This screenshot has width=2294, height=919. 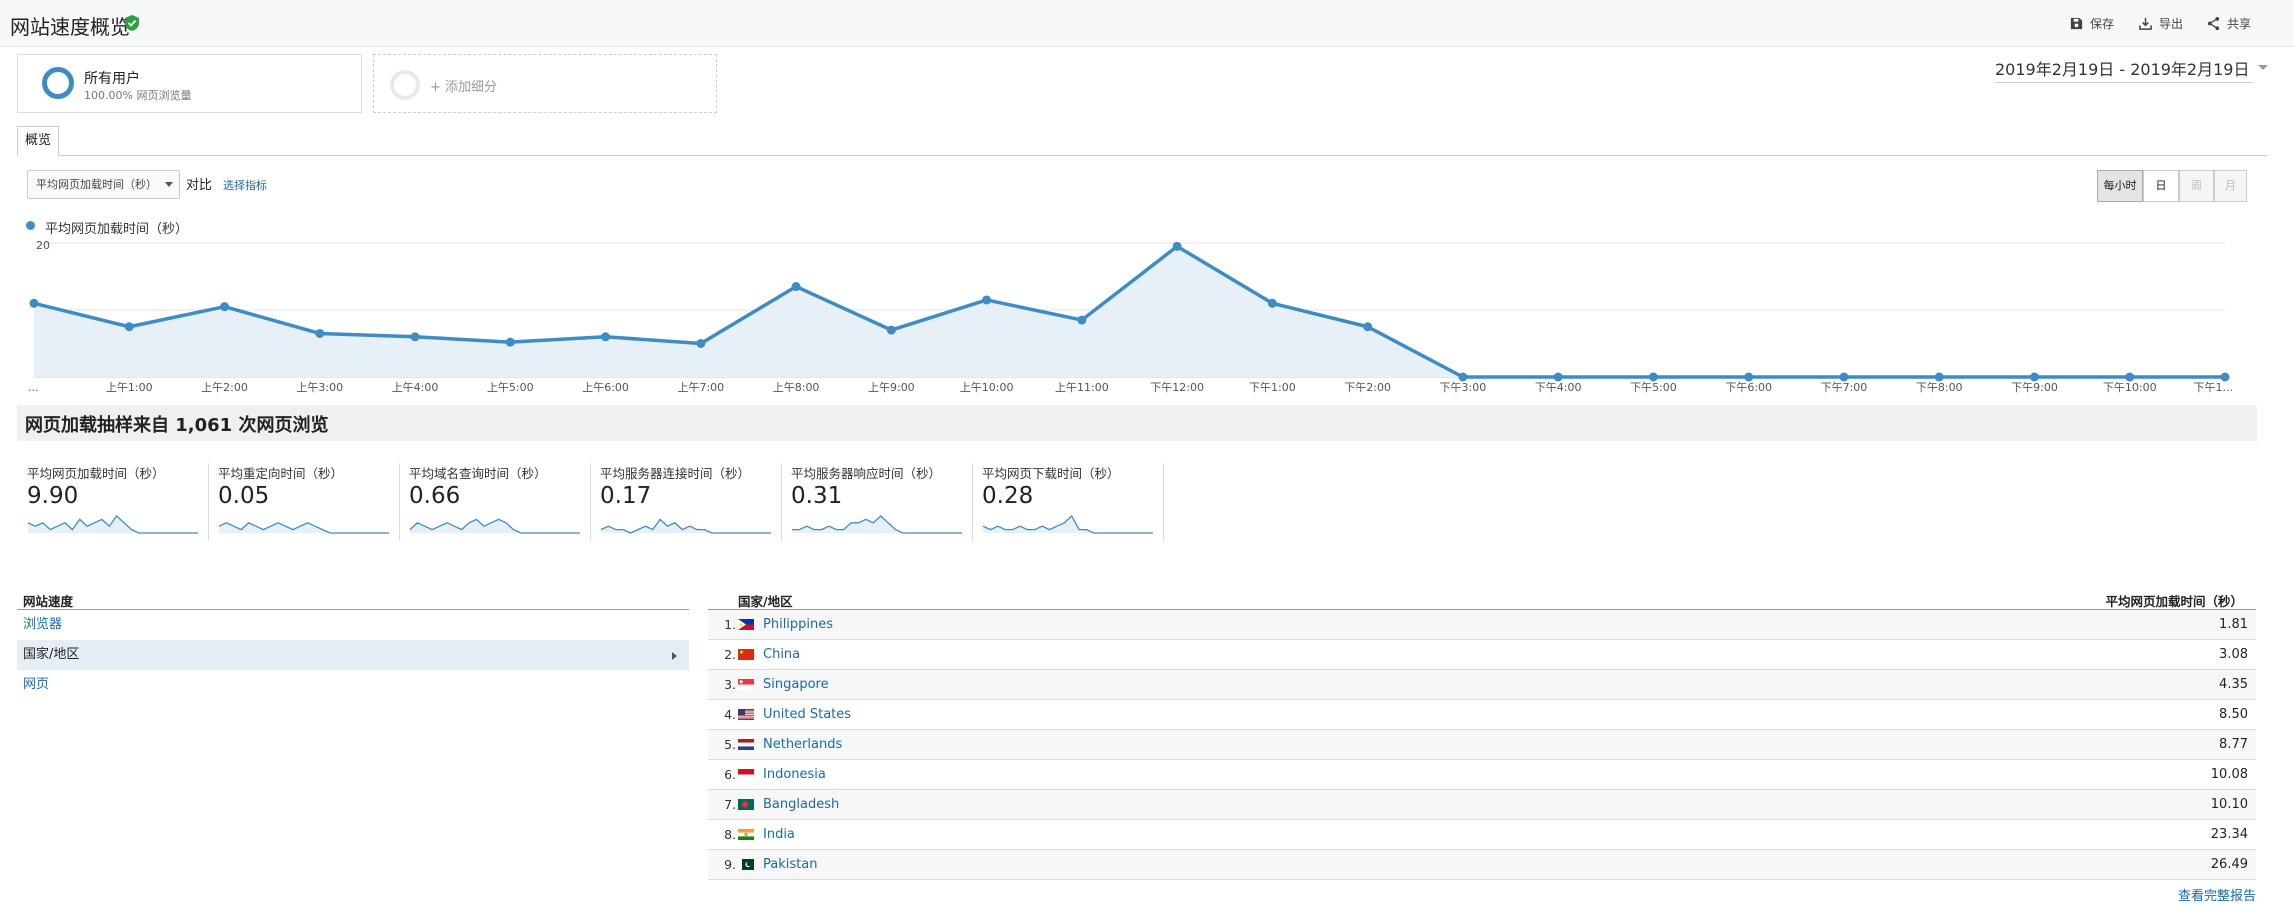 I want to click on country-link: India, so click(x=779, y=834).